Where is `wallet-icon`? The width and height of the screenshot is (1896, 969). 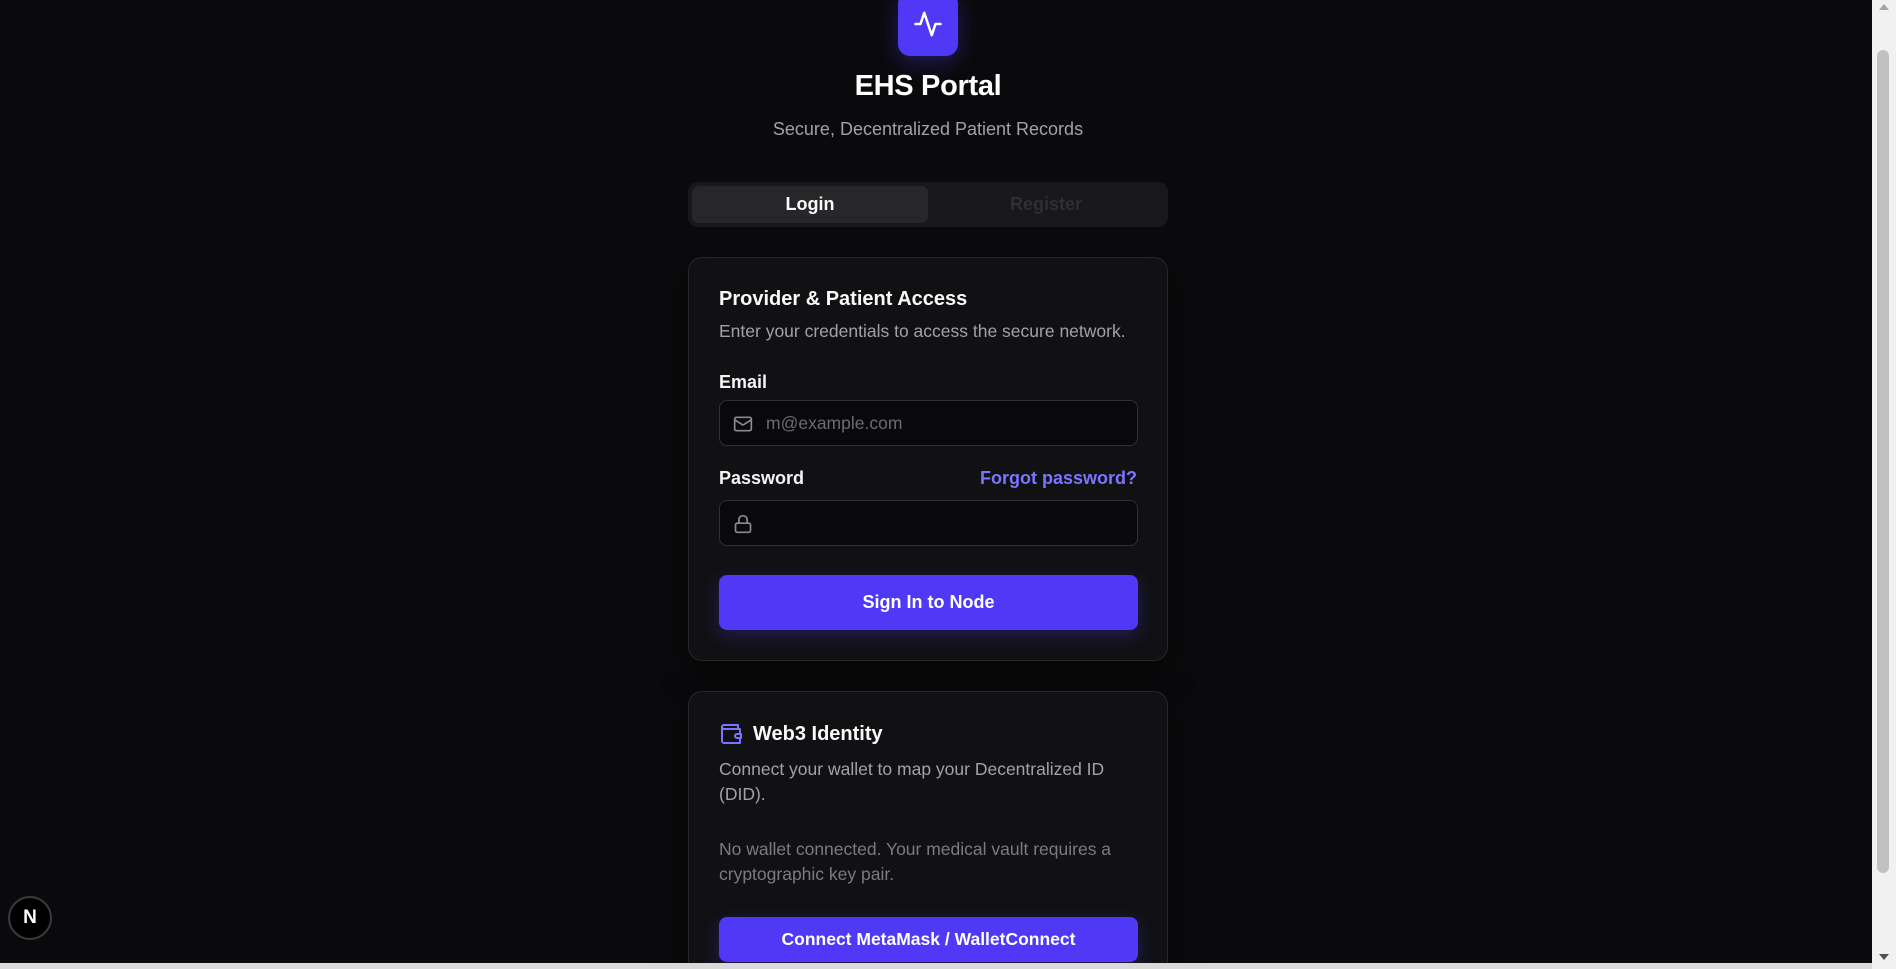 wallet-icon is located at coordinates (731, 734).